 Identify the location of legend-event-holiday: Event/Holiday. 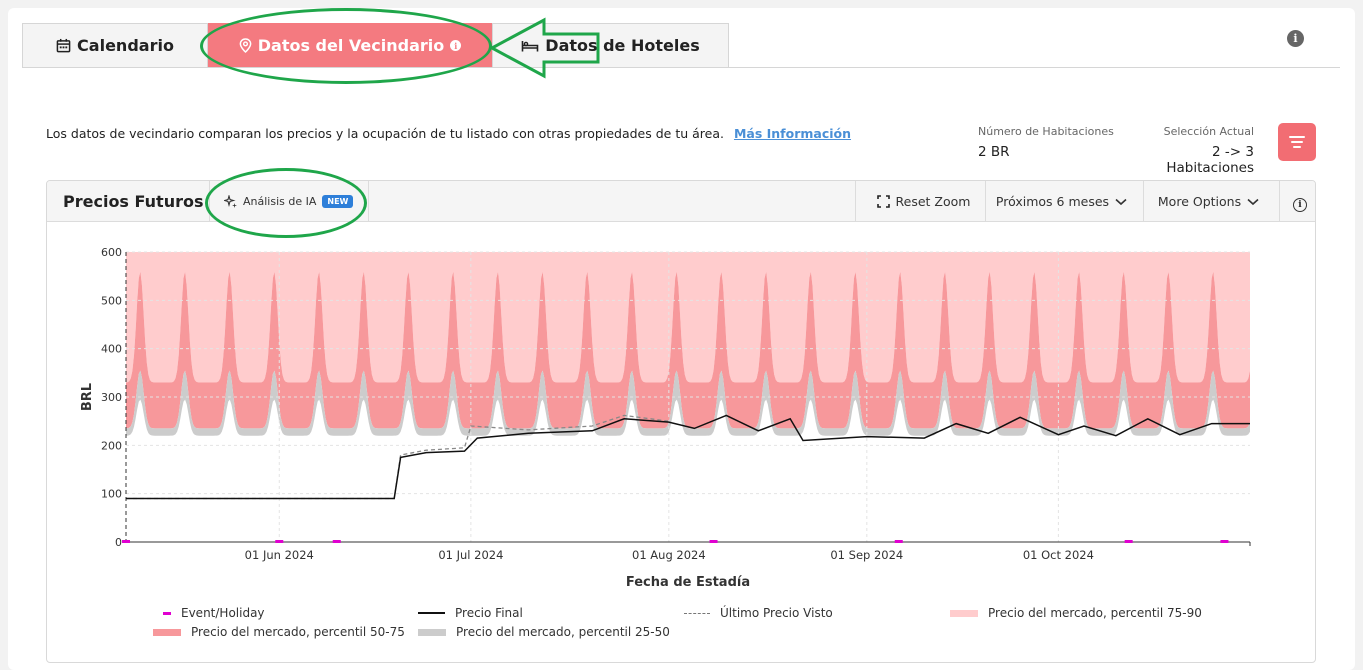
(214, 613).